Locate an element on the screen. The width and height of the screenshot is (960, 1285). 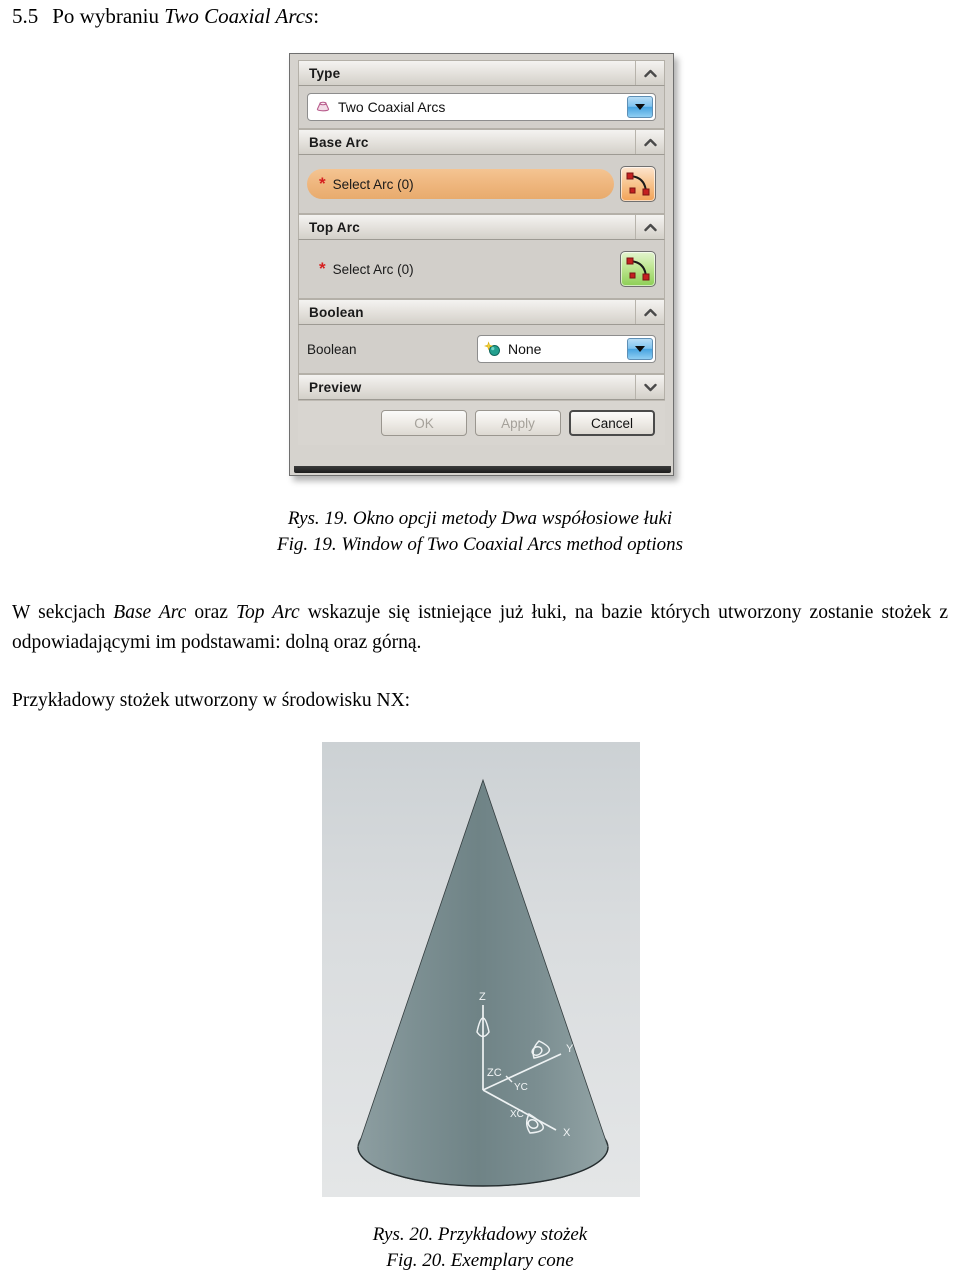
group-title-preview: Preview is located at coordinates (335, 387).